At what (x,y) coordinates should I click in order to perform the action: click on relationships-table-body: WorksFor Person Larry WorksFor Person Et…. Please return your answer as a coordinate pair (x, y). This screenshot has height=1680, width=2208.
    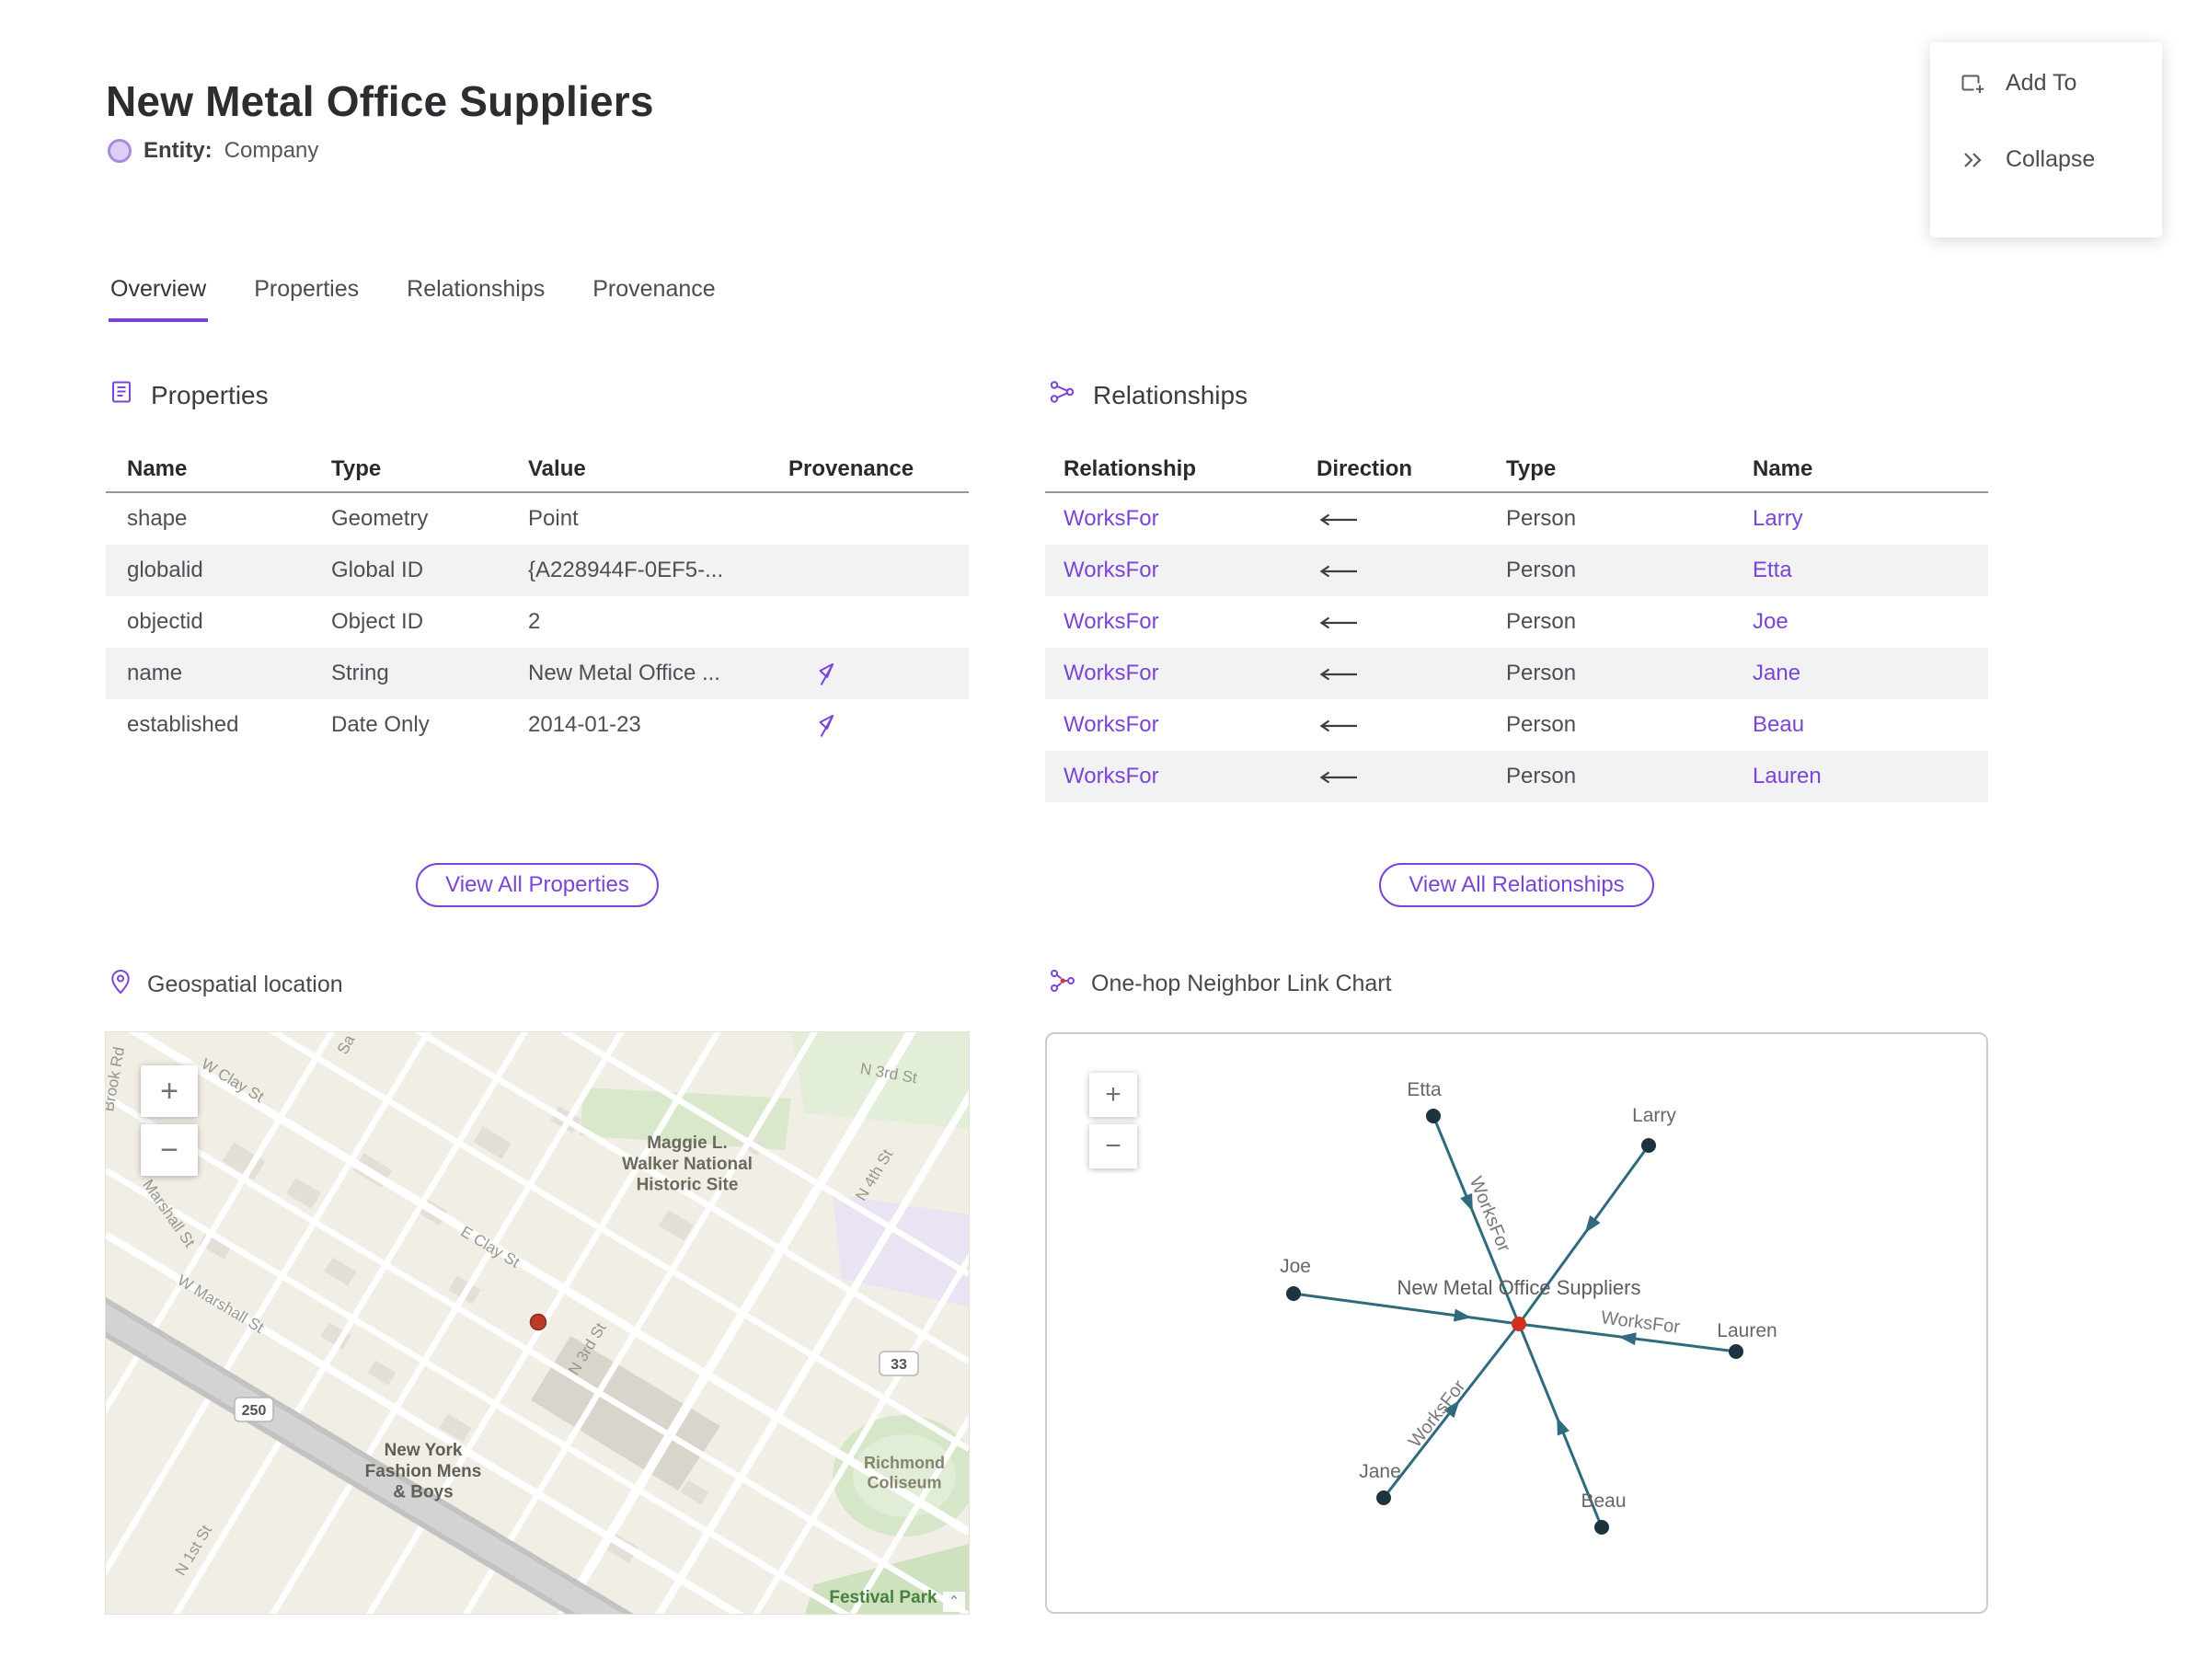
    Looking at the image, I should click on (1516, 647).